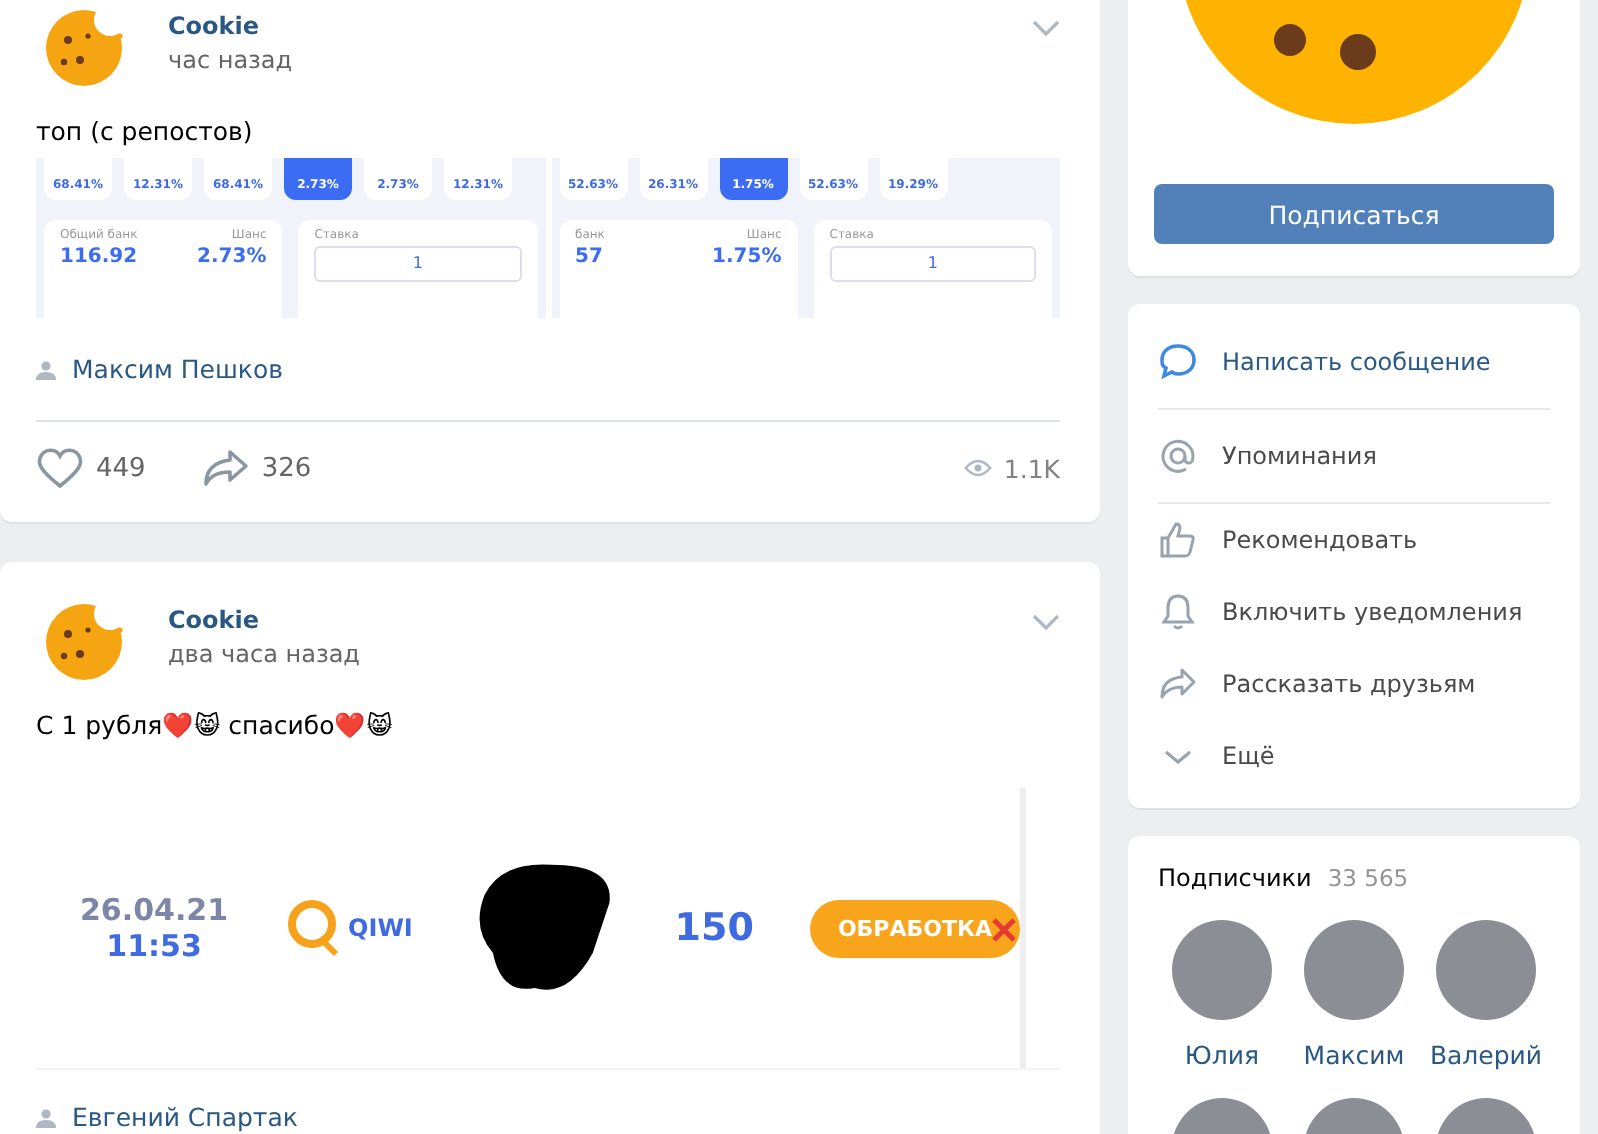  Describe the element at coordinates (600, 654) in the screenshot. I see `post-time: два часа назад` at that location.